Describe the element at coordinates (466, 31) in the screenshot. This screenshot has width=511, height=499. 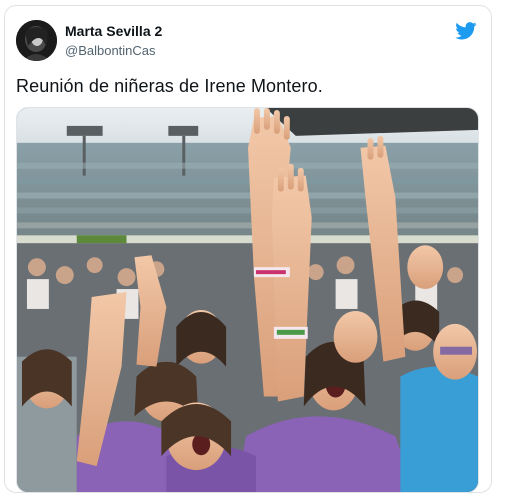
I see `twitter-bird-icon` at that location.